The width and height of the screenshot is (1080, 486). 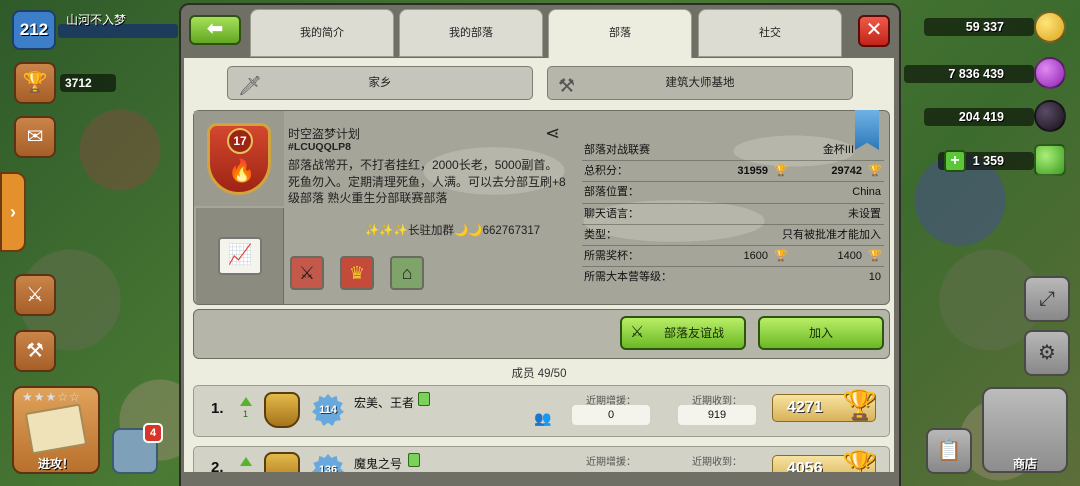 What do you see at coordinates (733, 257) in the screenshot?
I see `stat-required-trophies: 所需奖杯： 1600 🏆 1400 🏆` at bounding box center [733, 257].